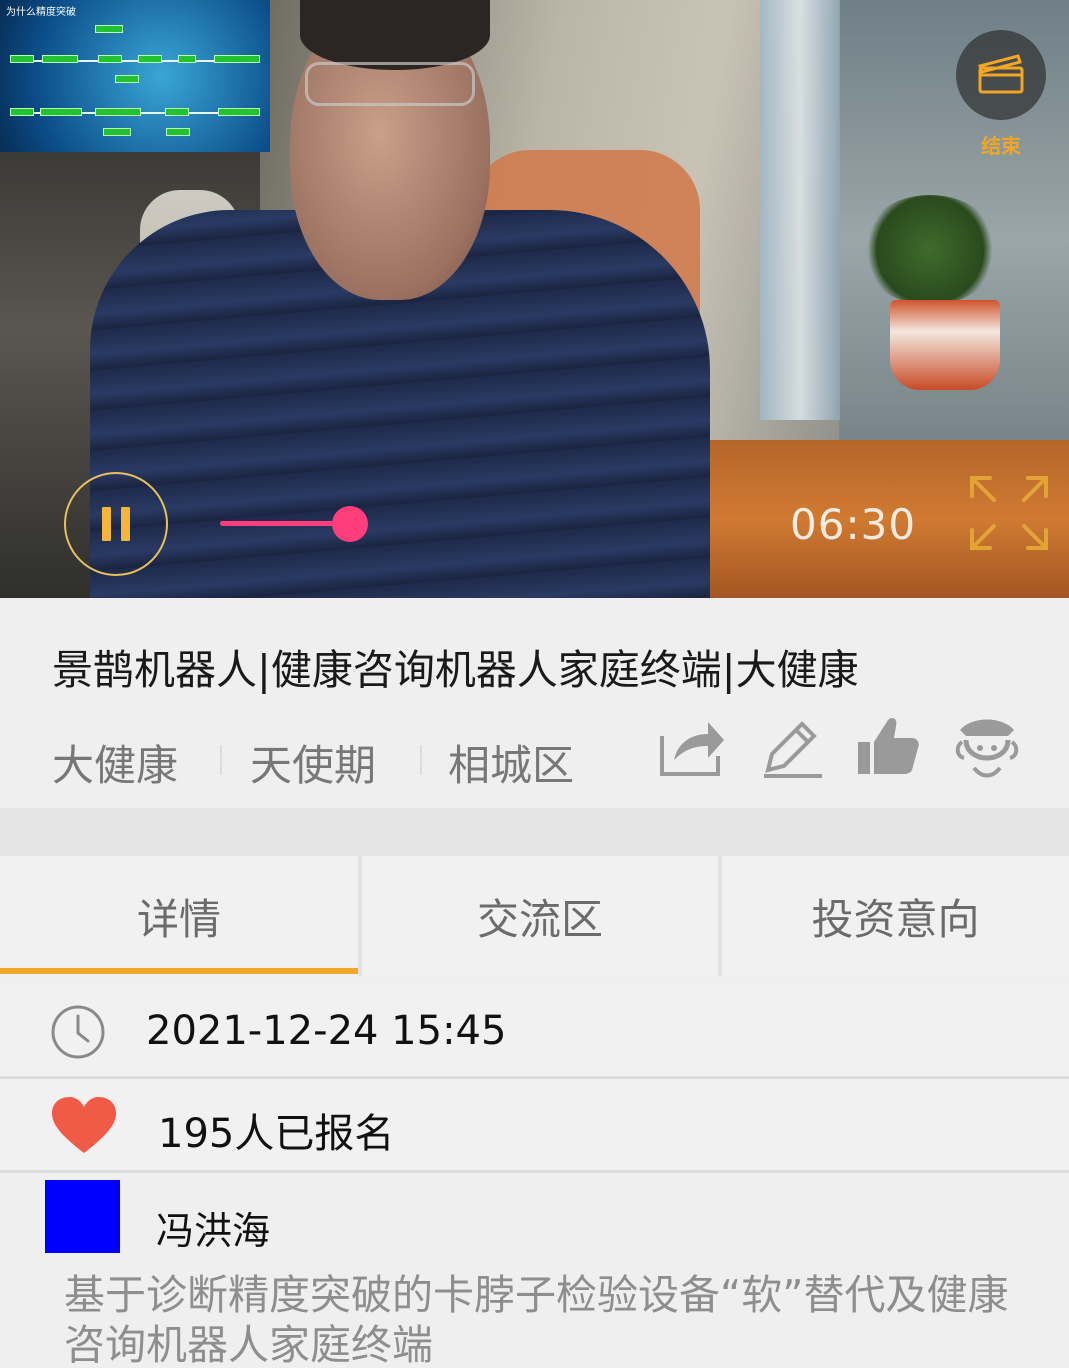 This screenshot has height=1368, width=1069. Describe the element at coordinates (115, 765) in the screenshot. I see `tag-industry: 大健康` at that location.